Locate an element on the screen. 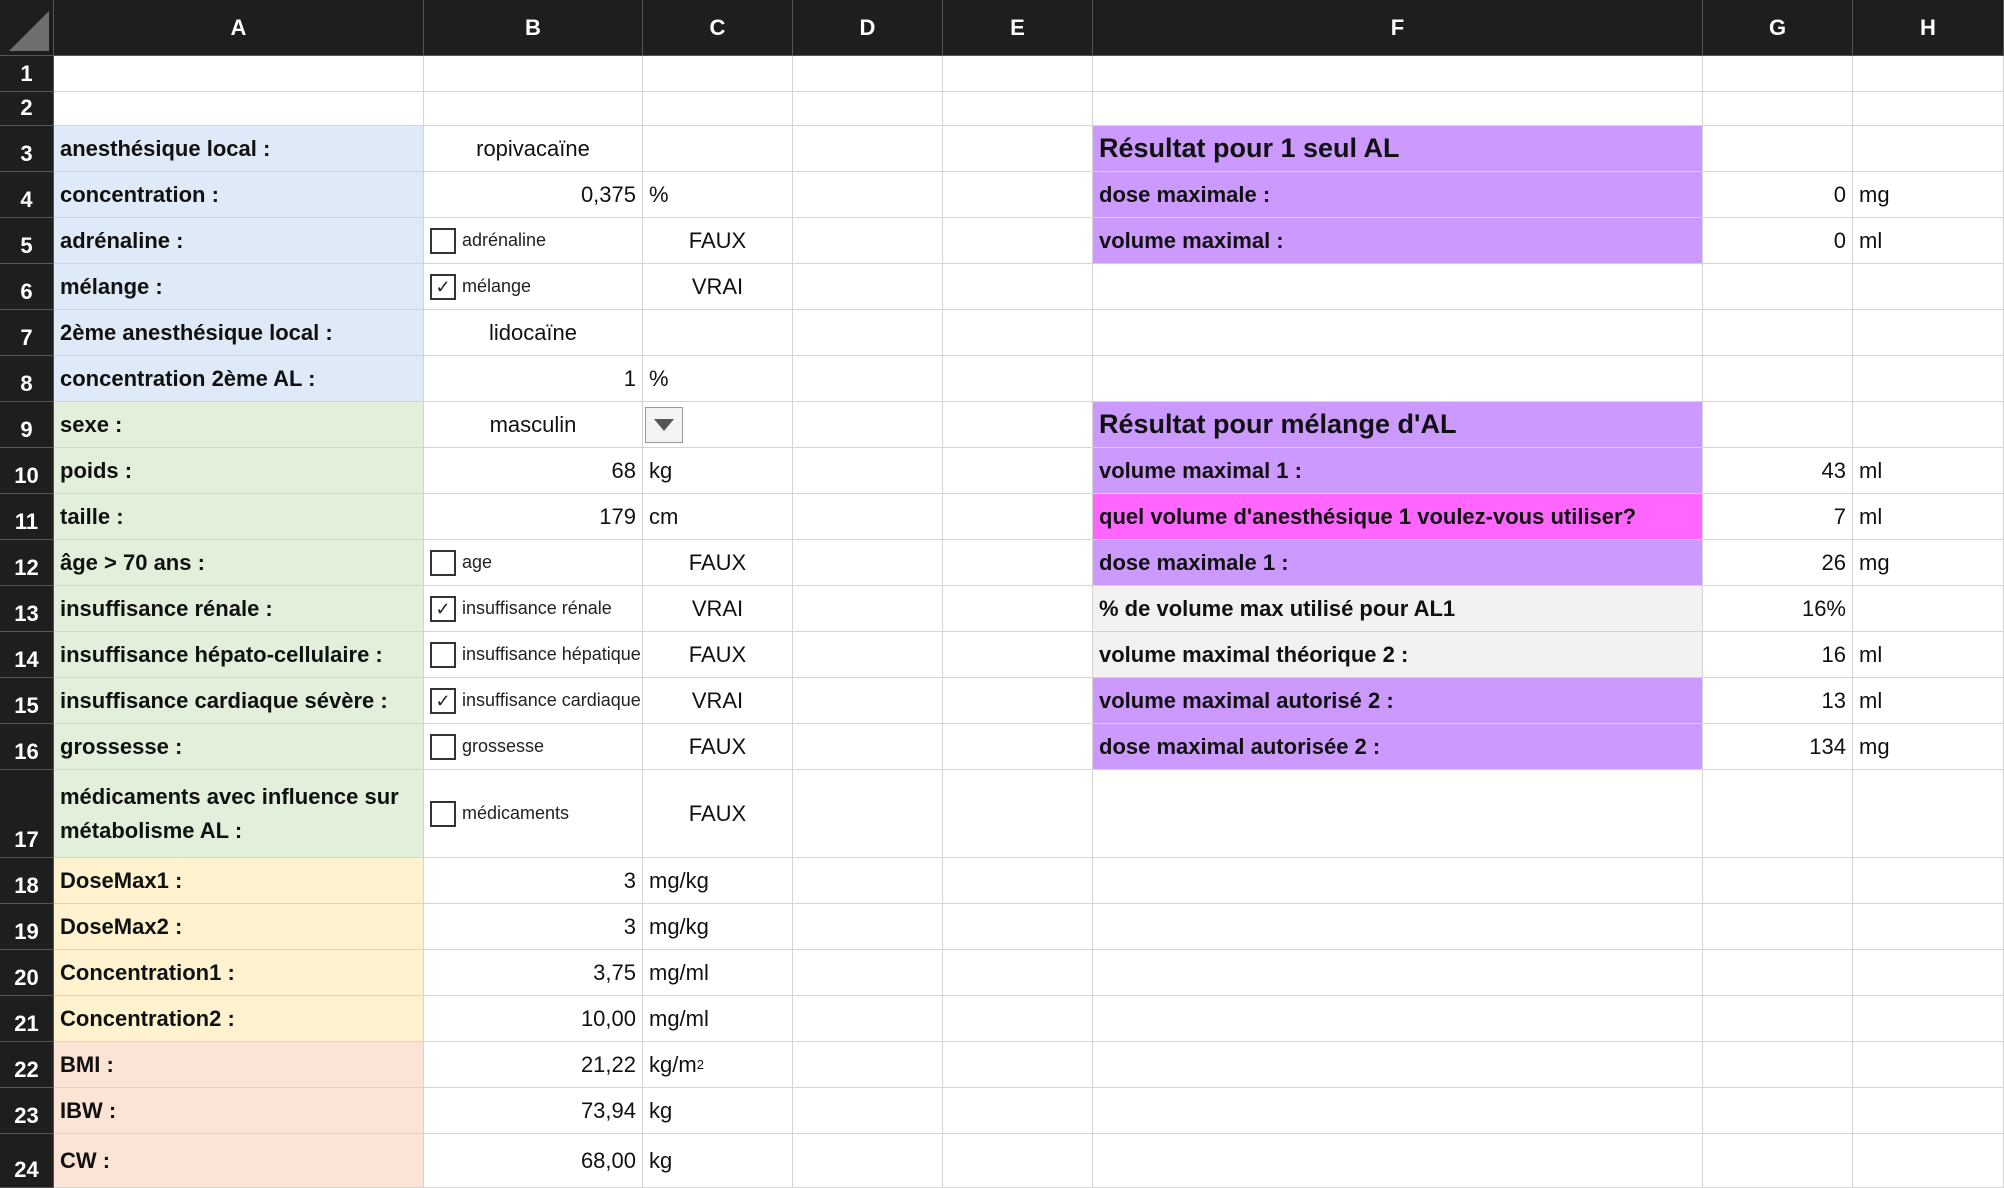 This screenshot has height=1188, width=2004. pregnancy-checkbox: grossesse is located at coordinates (487, 746).